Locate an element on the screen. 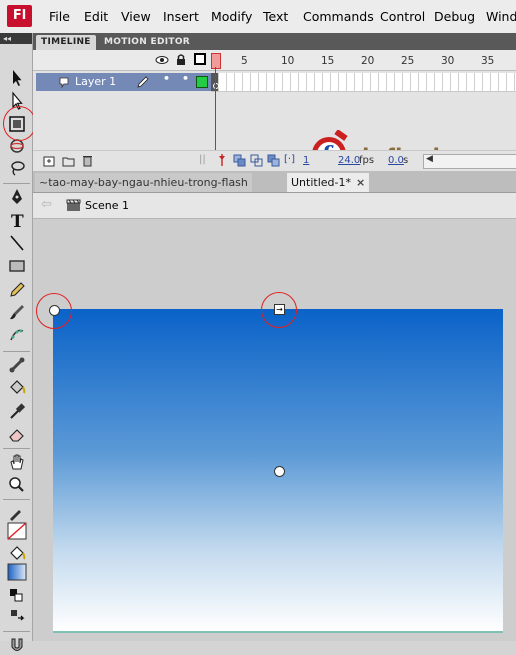  scroll-left-arrow-icon: ◀ is located at coordinates (429, 159).